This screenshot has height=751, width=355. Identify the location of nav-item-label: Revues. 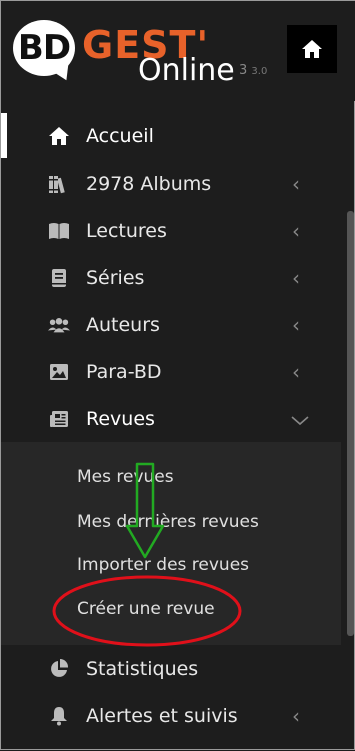
(120, 419).